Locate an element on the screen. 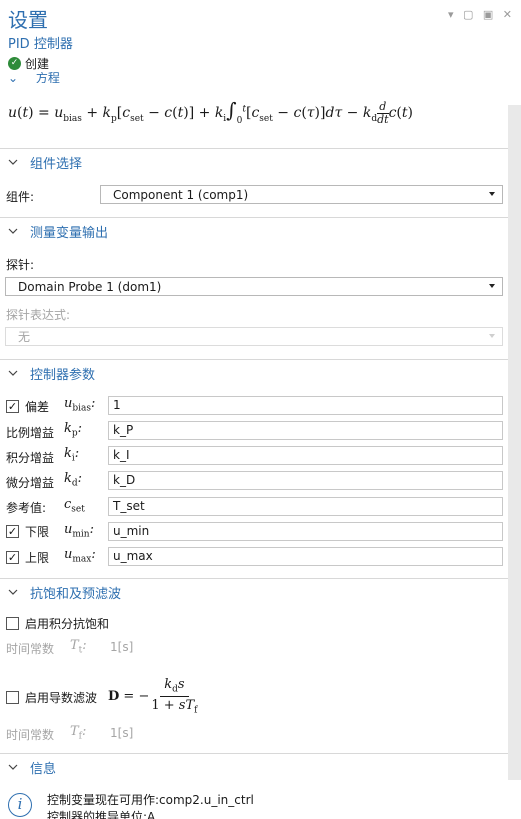 The width and height of the screenshot is (521, 819). tf-value: 1[s] is located at coordinates (122, 733).